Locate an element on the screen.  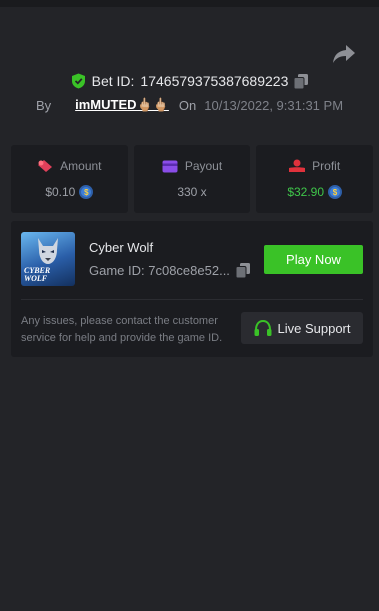
game-thumbnail: CYBER WOLF is located at coordinates (48, 259).